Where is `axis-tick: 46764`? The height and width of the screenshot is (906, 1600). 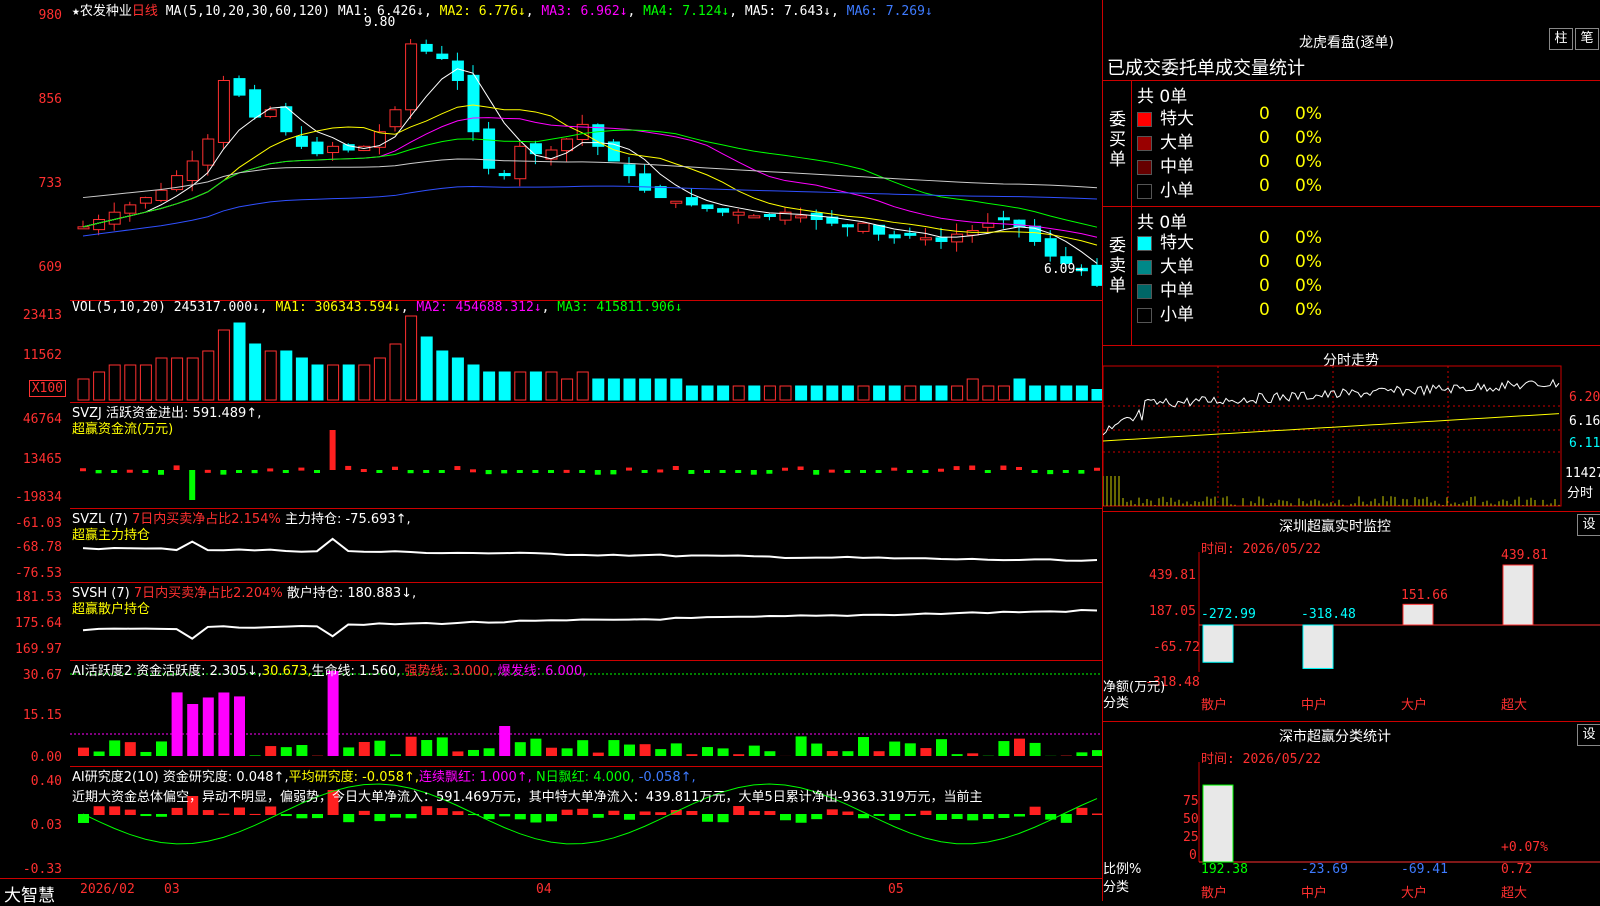
axis-tick: 46764 is located at coordinates (42, 419).